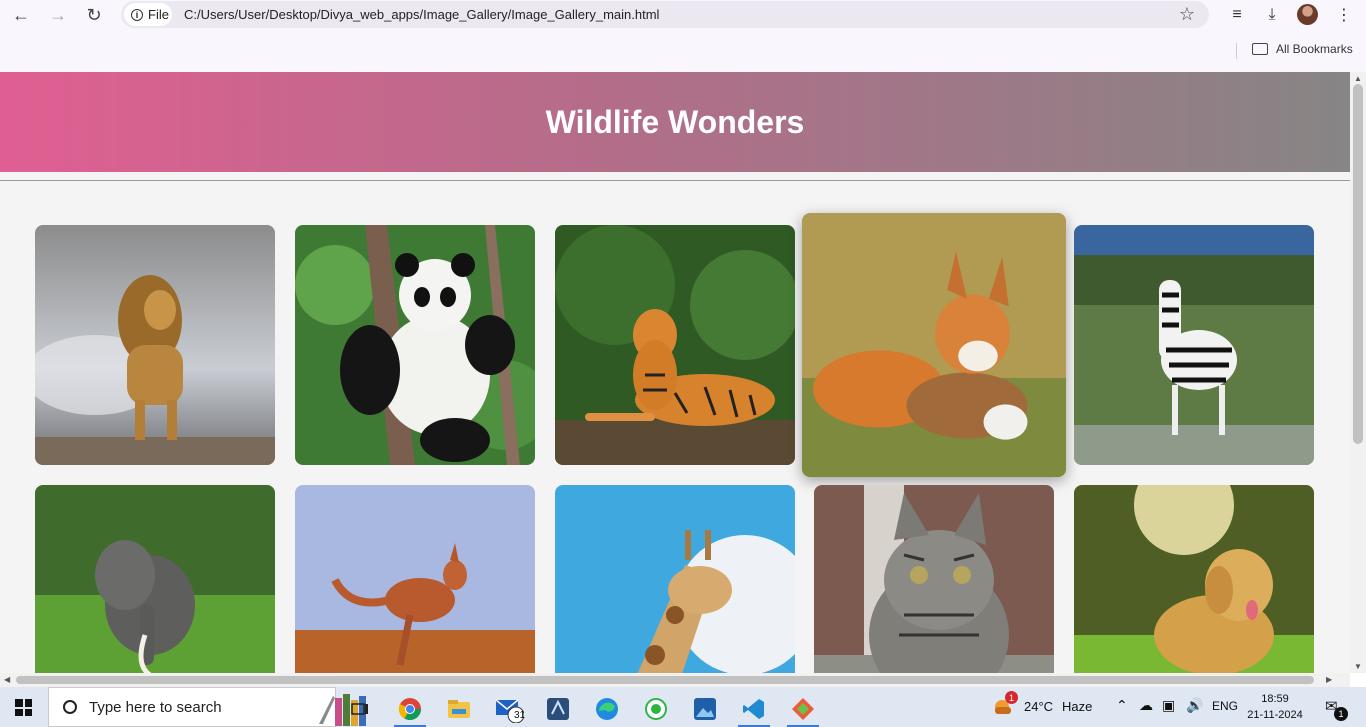  Describe the element at coordinates (1314, 49) in the screenshot. I see `all-bookmarks-label: All Bookmarks` at that location.